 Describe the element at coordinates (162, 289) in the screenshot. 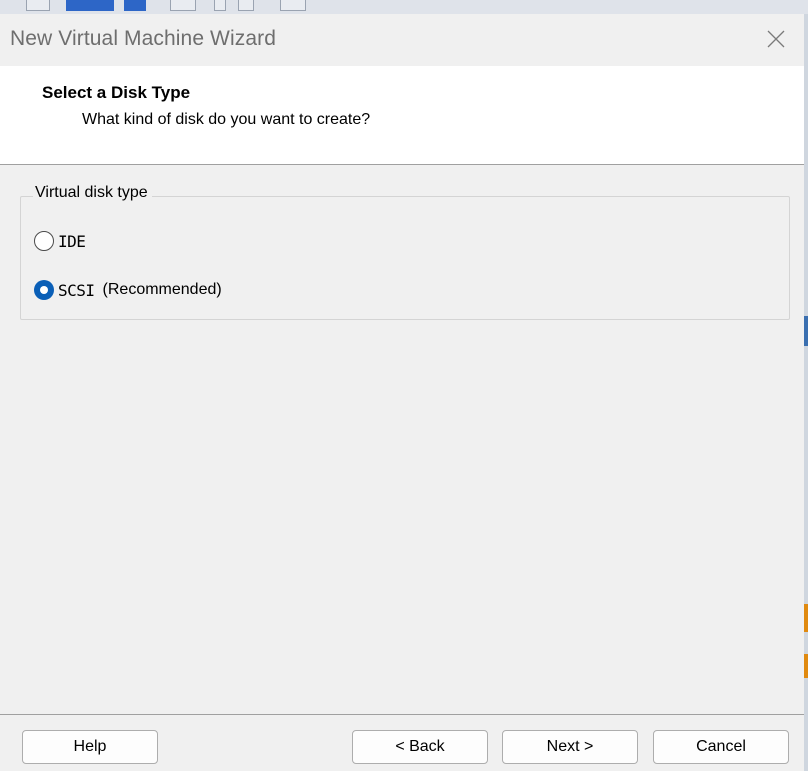

I see `recommended-note: (Recommended)` at that location.